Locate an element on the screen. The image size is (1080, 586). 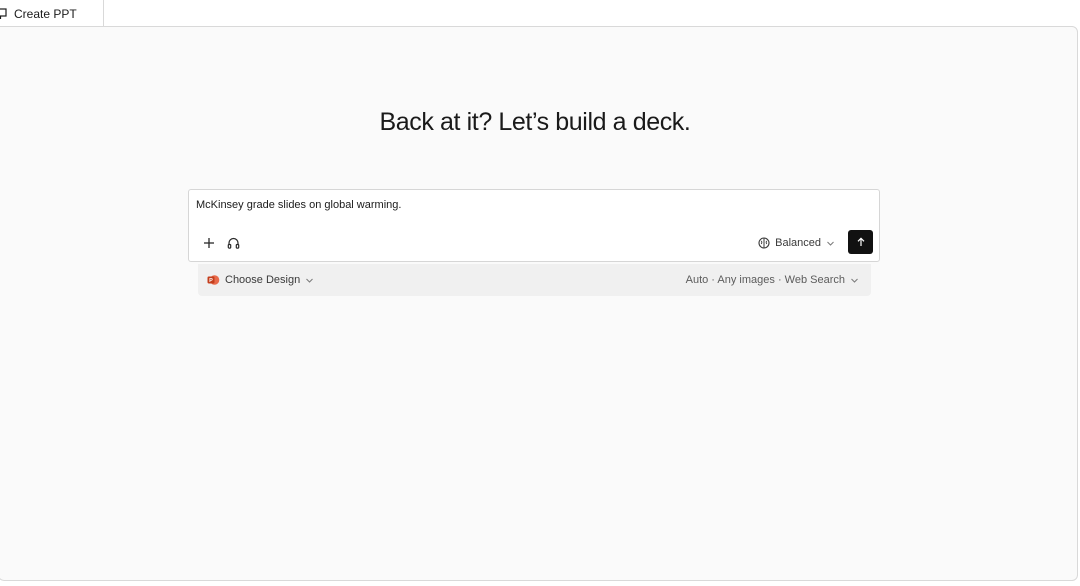
generation-settings-select: Auto · Any images · Web Search is located at coordinates (772, 280).